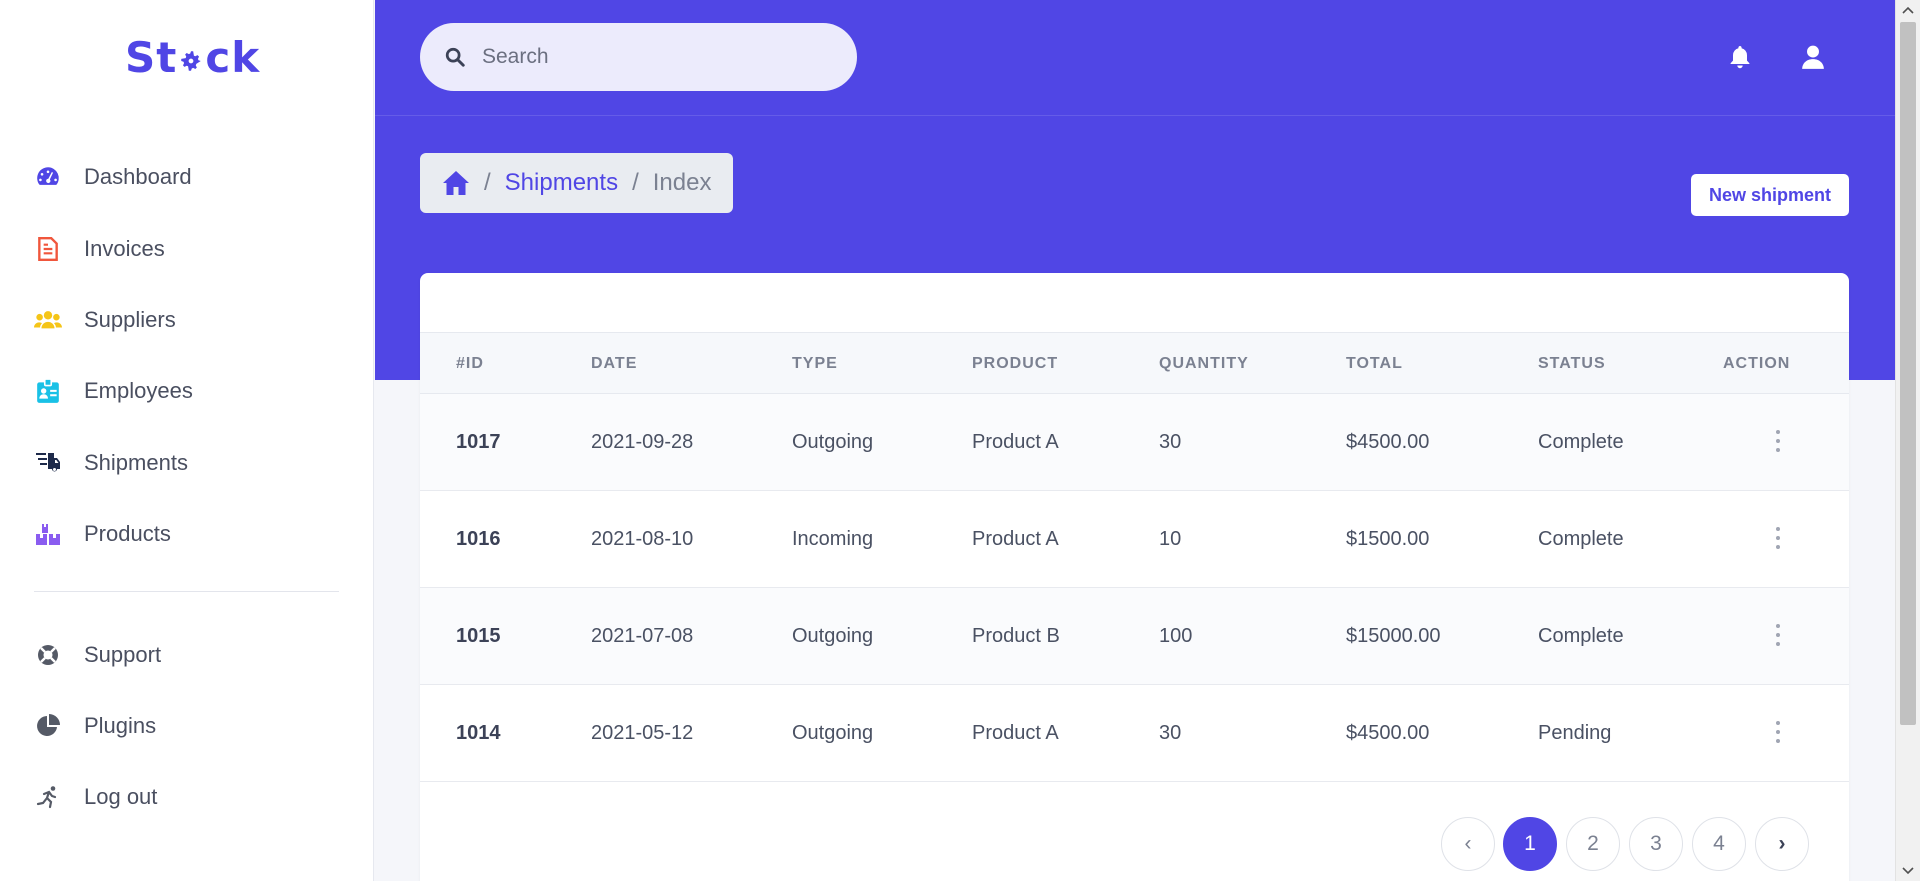 The height and width of the screenshot is (881, 1920). I want to click on cell-quantity: 100, so click(1176, 636).